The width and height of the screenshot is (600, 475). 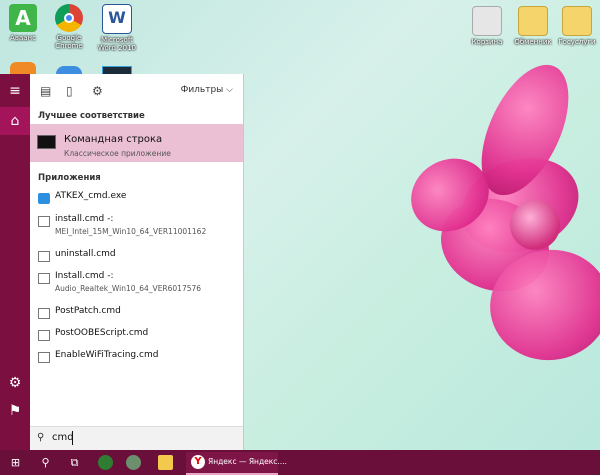 What do you see at coordinates (88, 311) in the screenshot?
I see `app-name: PostPatch.cmd` at bounding box center [88, 311].